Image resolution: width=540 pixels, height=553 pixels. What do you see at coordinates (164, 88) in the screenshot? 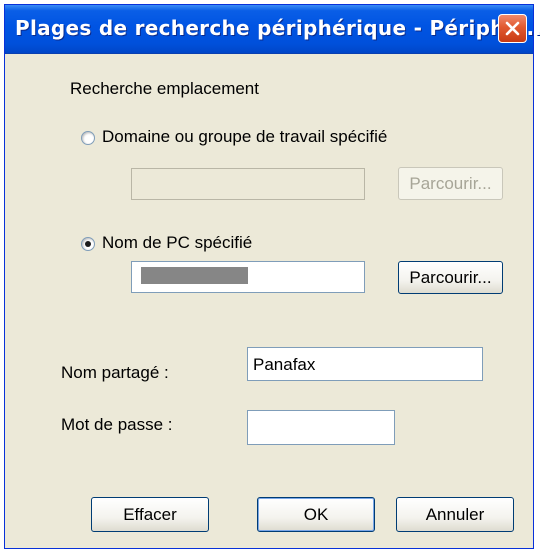
I see `search-group-label: Recherche emplacement` at bounding box center [164, 88].